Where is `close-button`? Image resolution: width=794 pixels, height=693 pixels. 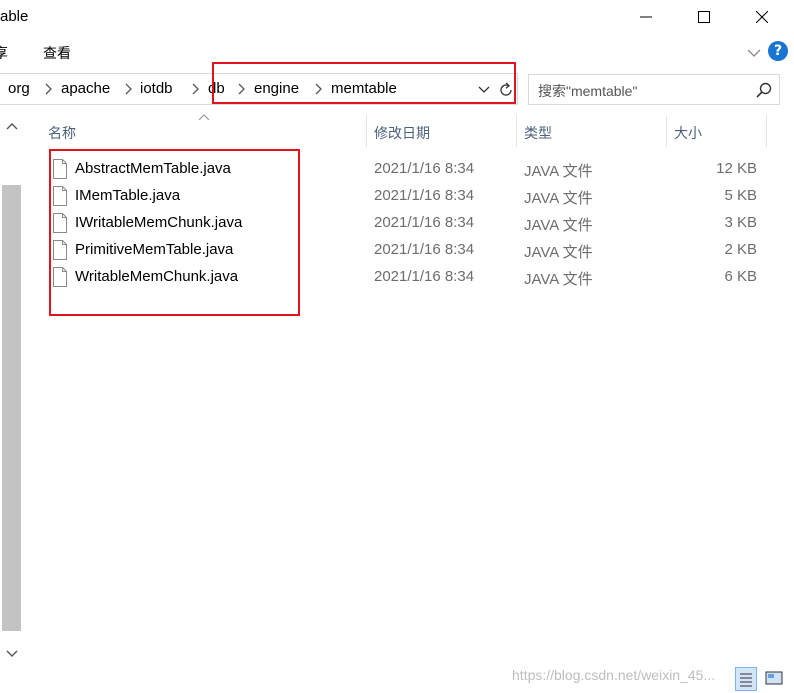 close-button is located at coordinates (762, 17).